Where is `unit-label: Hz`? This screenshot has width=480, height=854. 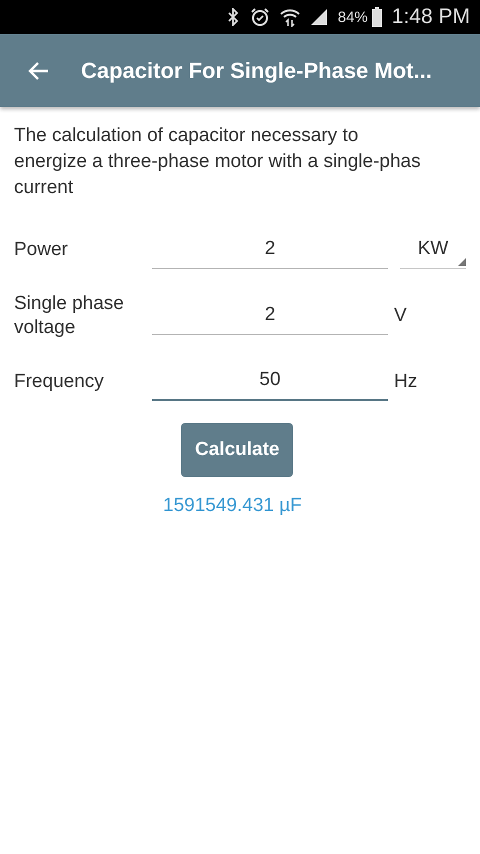 unit-label: Hz is located at coordinates (406, 382).